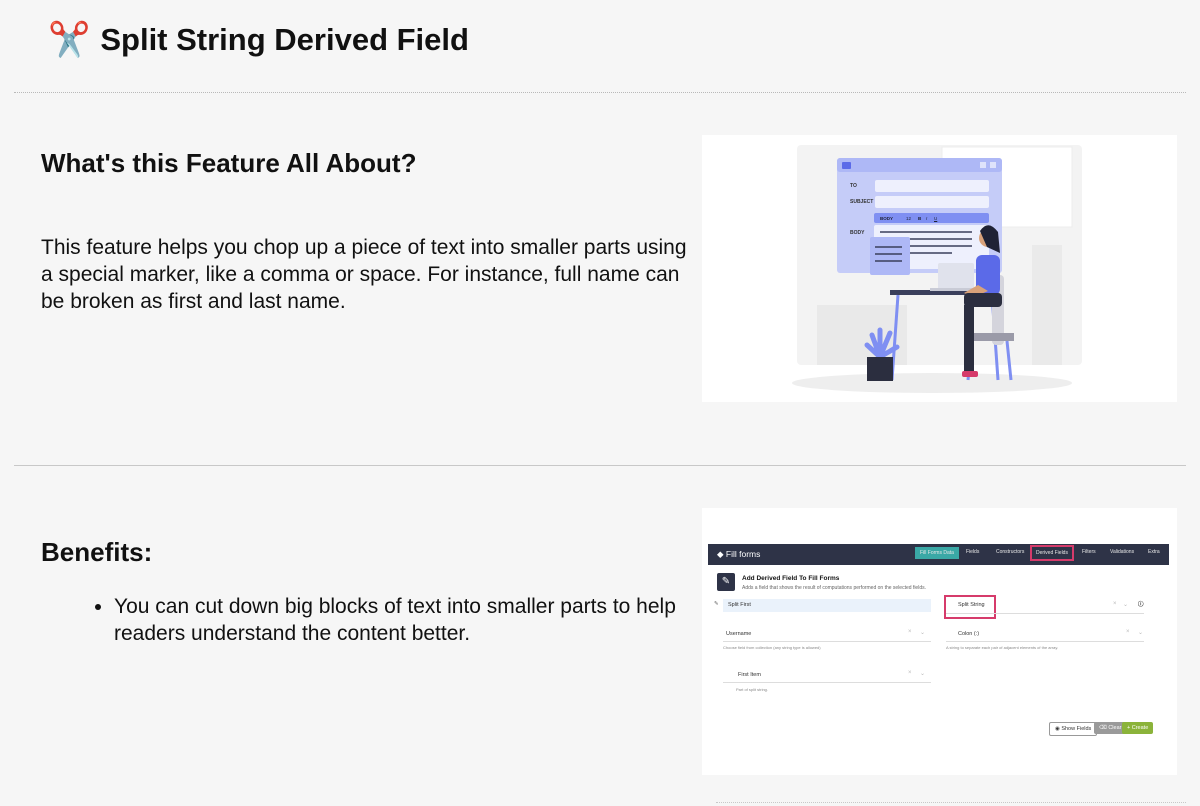  Describe the element at coordinates (1154, 552) in the screenshot. I see `tab-extra: Extra` at that location.